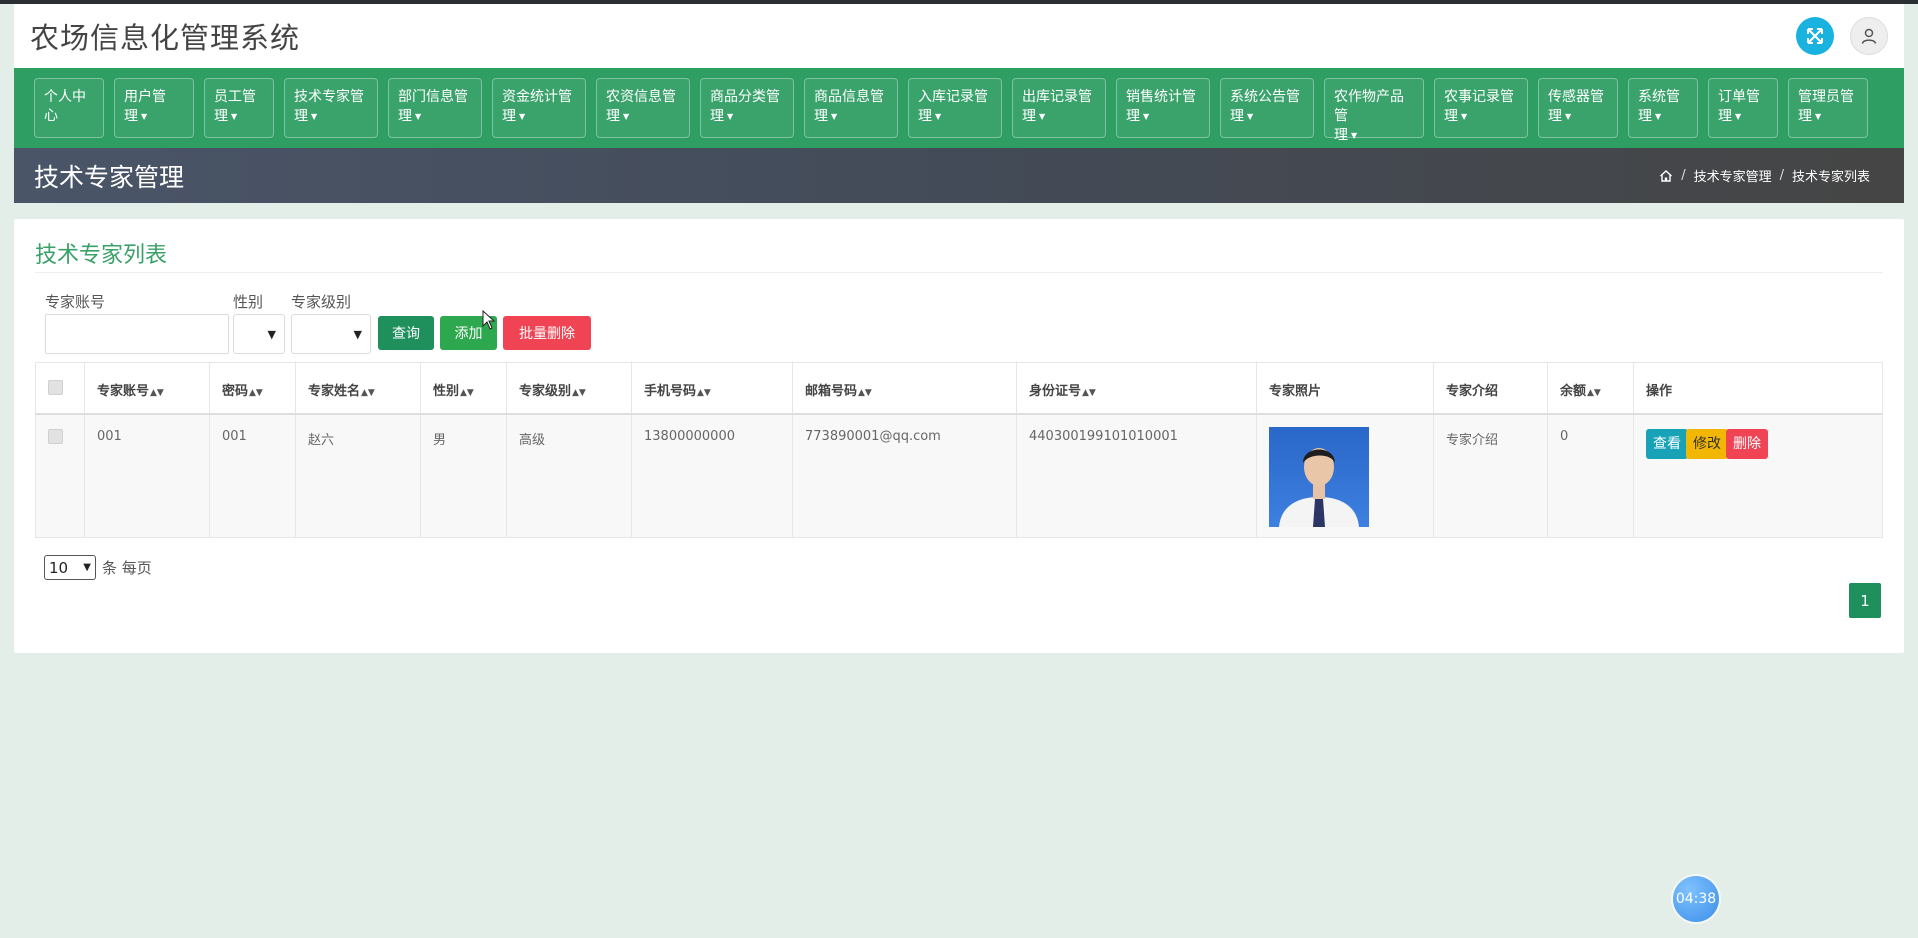  I want to click on account-filter-label: 专家账号, so click(75, 302).